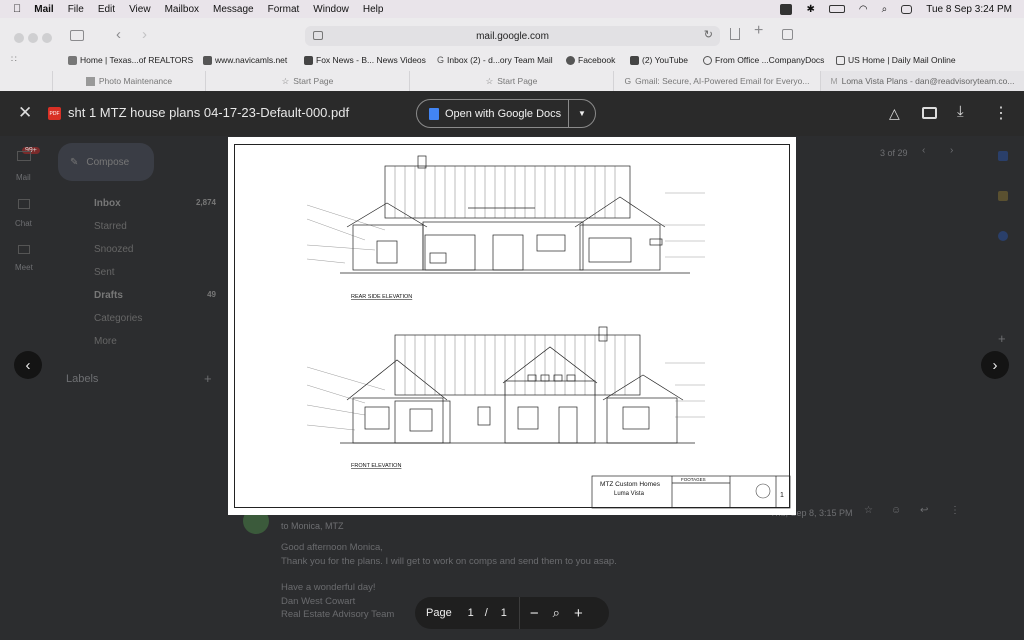  Describe the element at coordinates (885, 9) in the screenshot. I see `spotlight-search-icon: ⌕` at that location.